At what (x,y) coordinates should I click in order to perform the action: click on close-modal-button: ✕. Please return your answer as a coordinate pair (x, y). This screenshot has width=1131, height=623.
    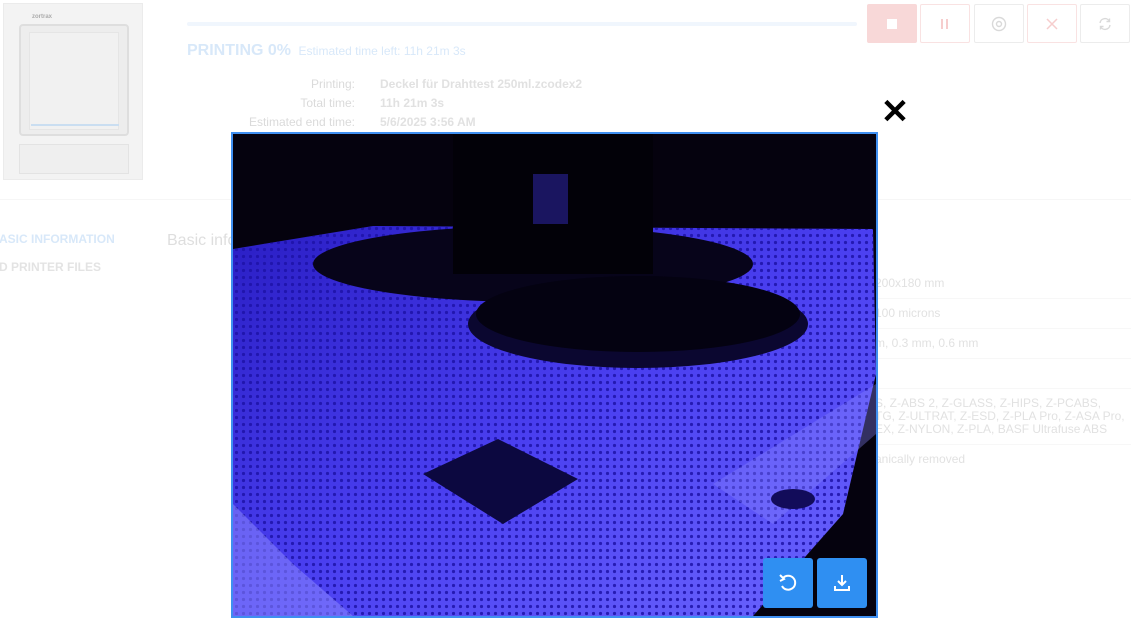
    Looking at the image, I should click on (895, 112).